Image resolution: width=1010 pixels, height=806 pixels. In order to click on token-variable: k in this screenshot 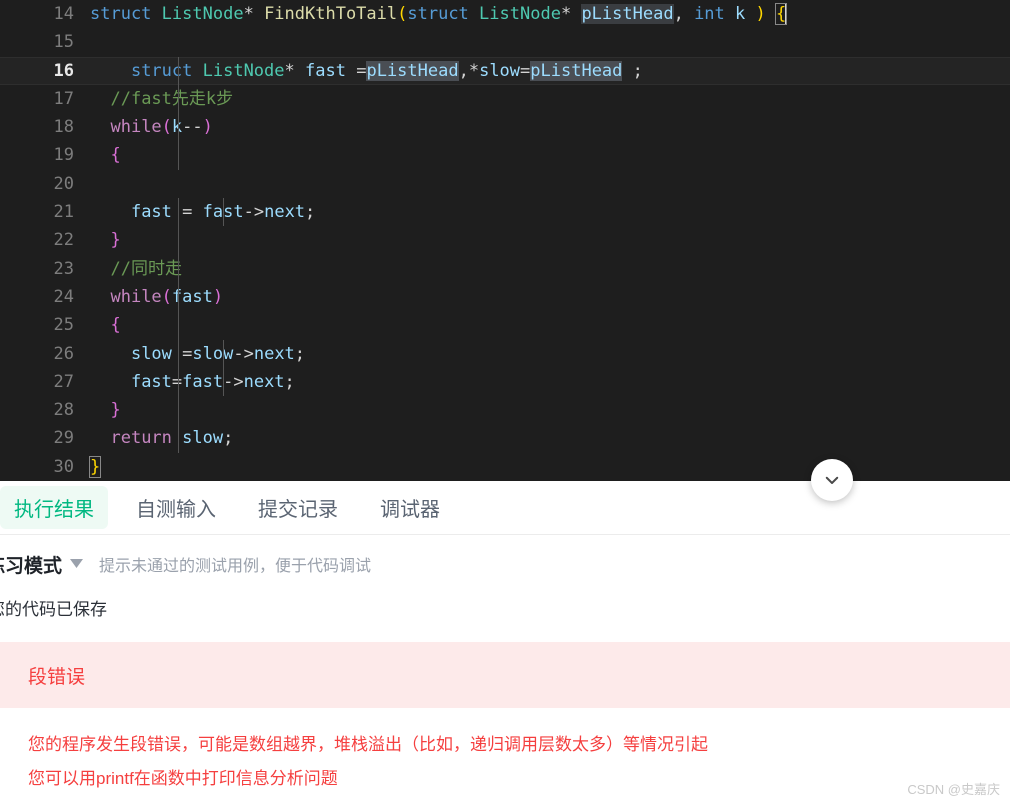, I will do `click(740, 14)`.